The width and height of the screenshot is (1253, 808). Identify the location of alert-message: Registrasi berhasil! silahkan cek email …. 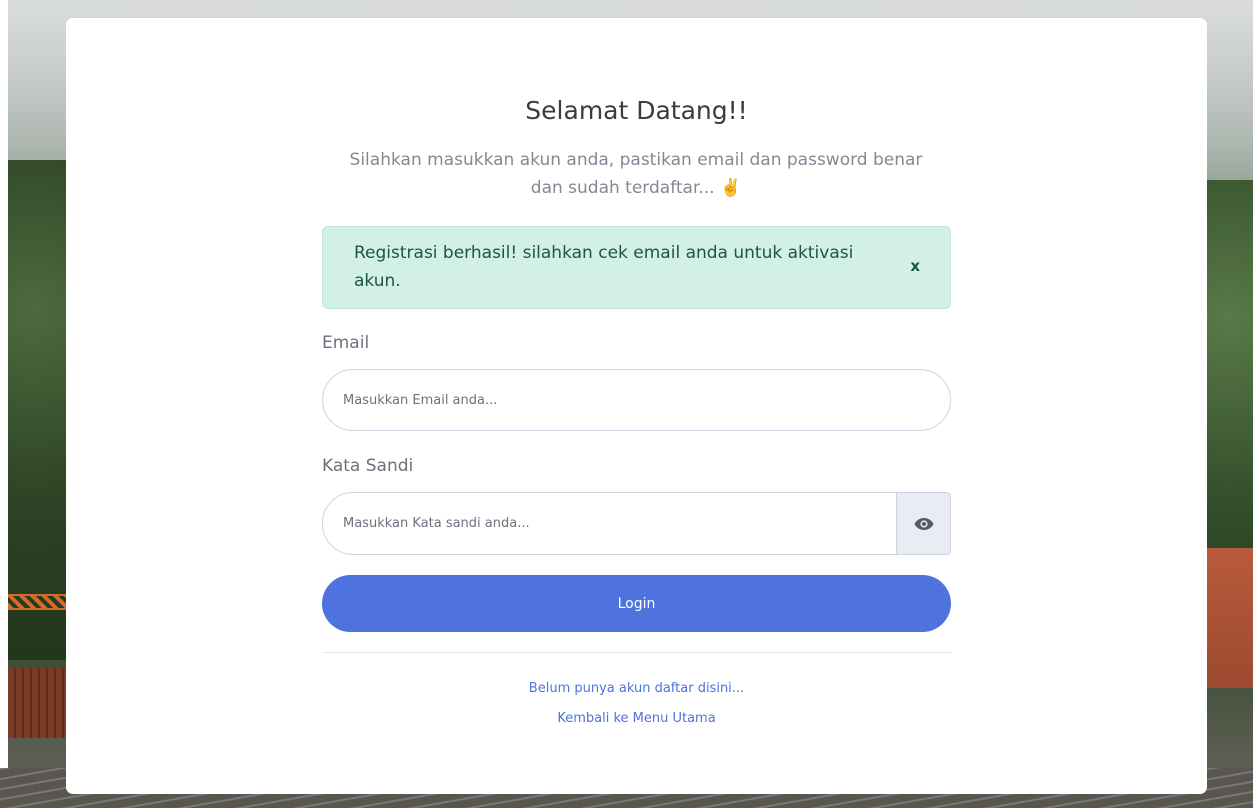
(604, 267).